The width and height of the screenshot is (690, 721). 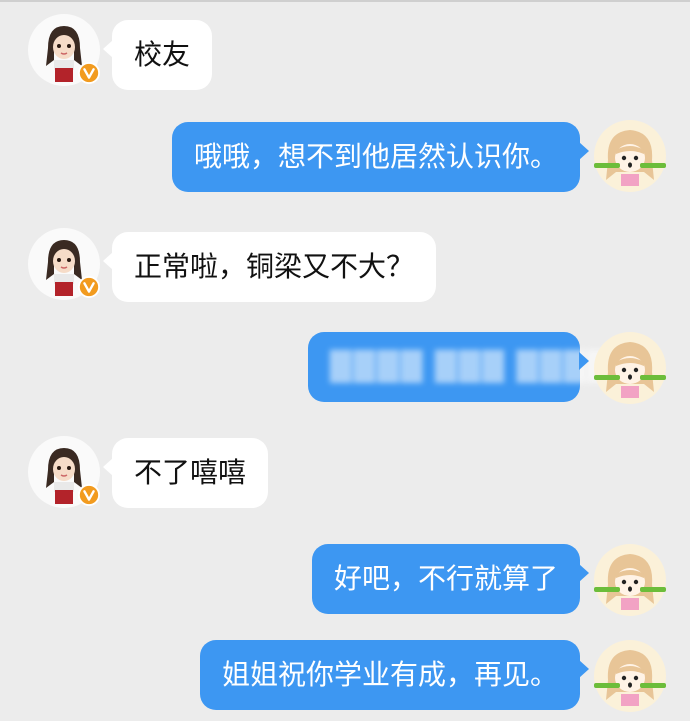 What do you see at coordinates (157, 55) in the screenshot?
I see `message-bubble-other: 校友` at bounding box center [157, 55].